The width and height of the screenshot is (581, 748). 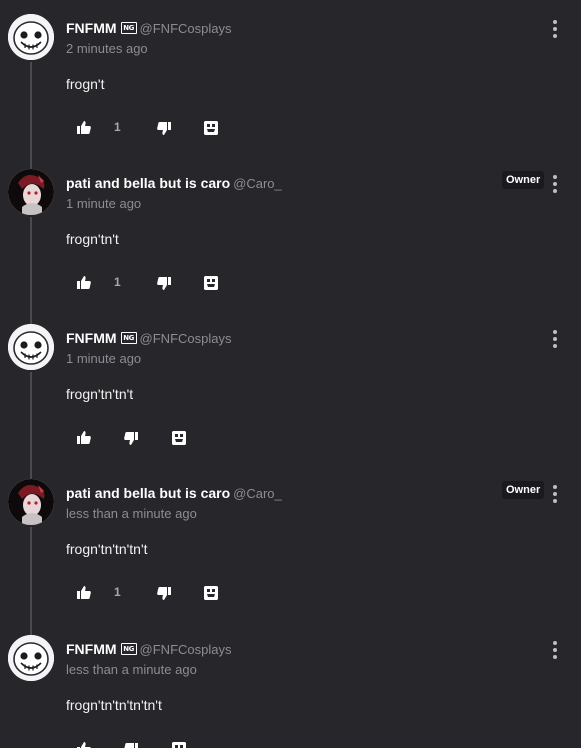 I want to click on comment-body: frogn'tn't, so click(x=92, y=239).